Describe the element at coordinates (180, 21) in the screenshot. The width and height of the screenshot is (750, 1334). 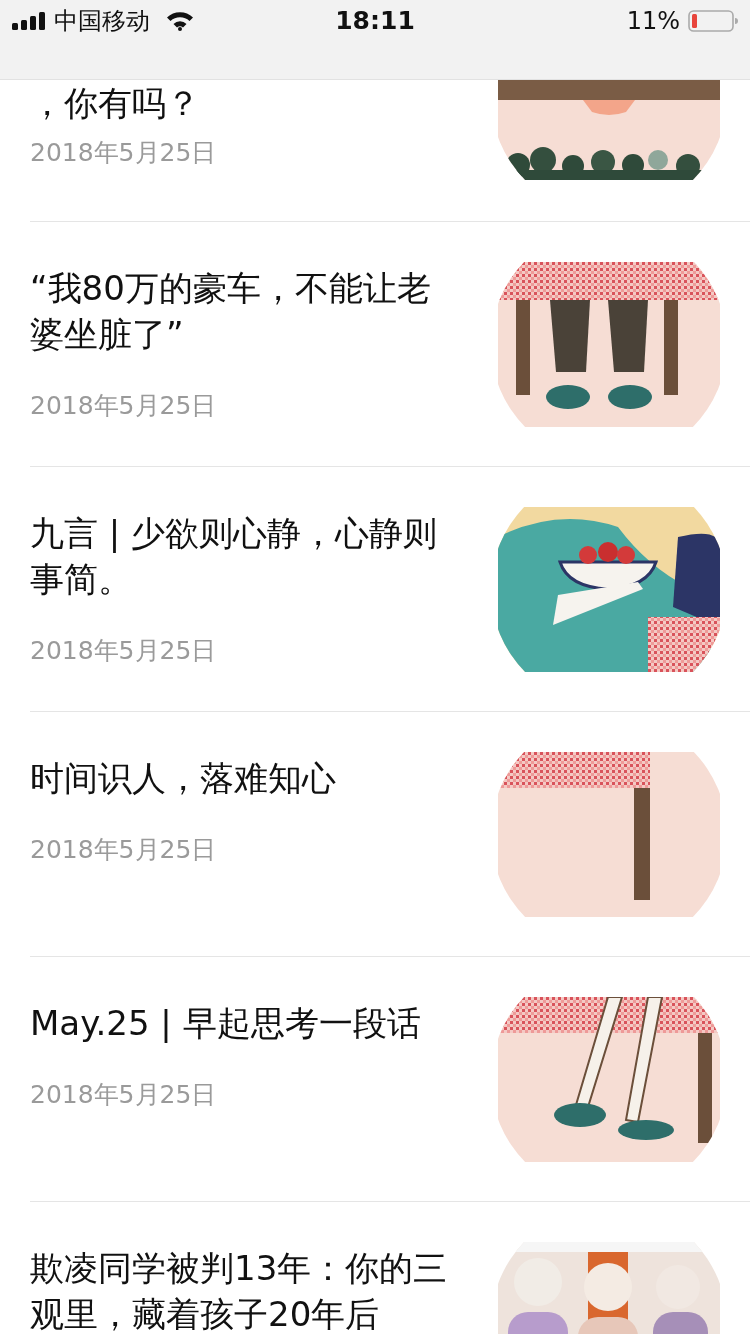
I see `wifi-icon` at that location.